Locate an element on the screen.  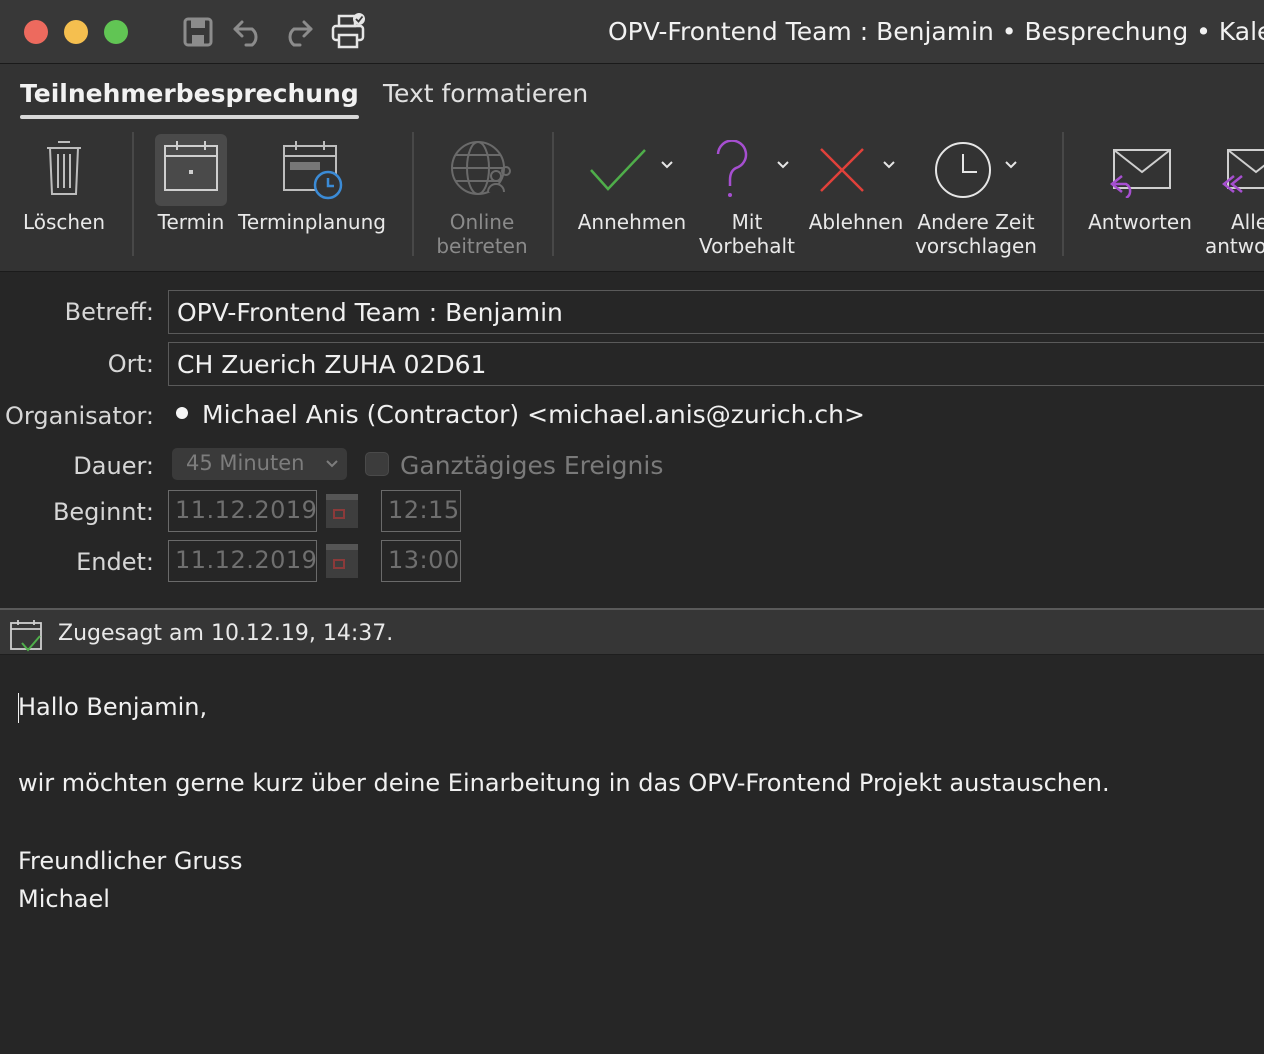
print-icon is located at coordinates (349, 31).